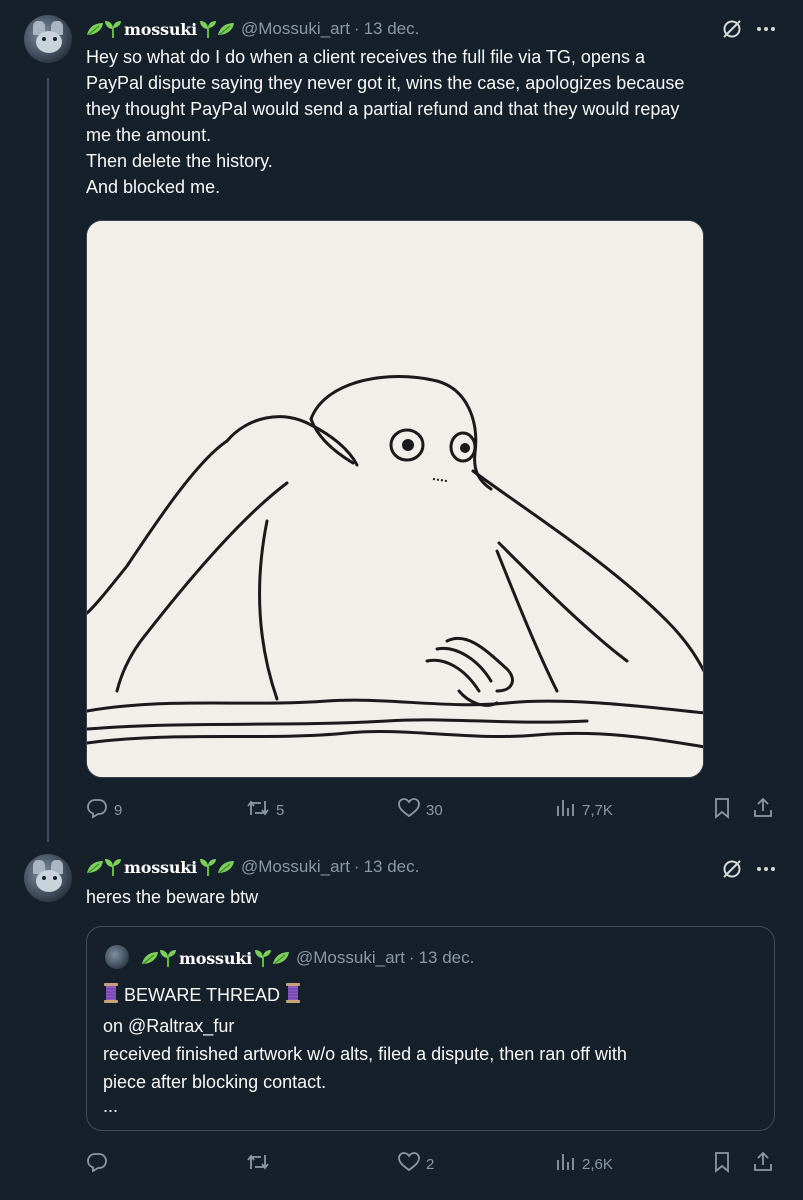 This screenshot has width=803, height=1200. I want to click on tweet-text: heres the beware btw, so click(431, 897).